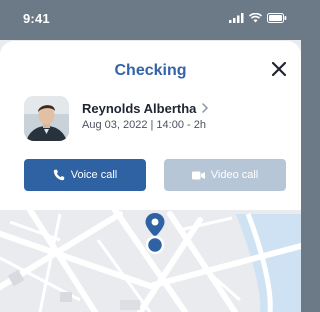  I want to click on battery-icon, so click(277, 18).